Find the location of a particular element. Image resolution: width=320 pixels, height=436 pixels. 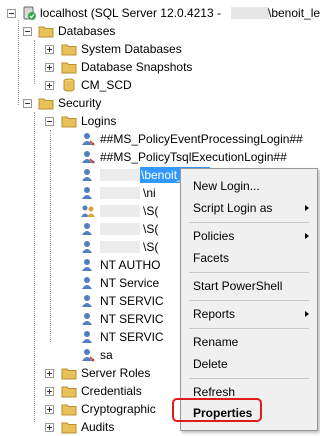

tree-node-label: ##MS_PolicyTsqlExecutionLogin## is located at coordinates (193, 157).